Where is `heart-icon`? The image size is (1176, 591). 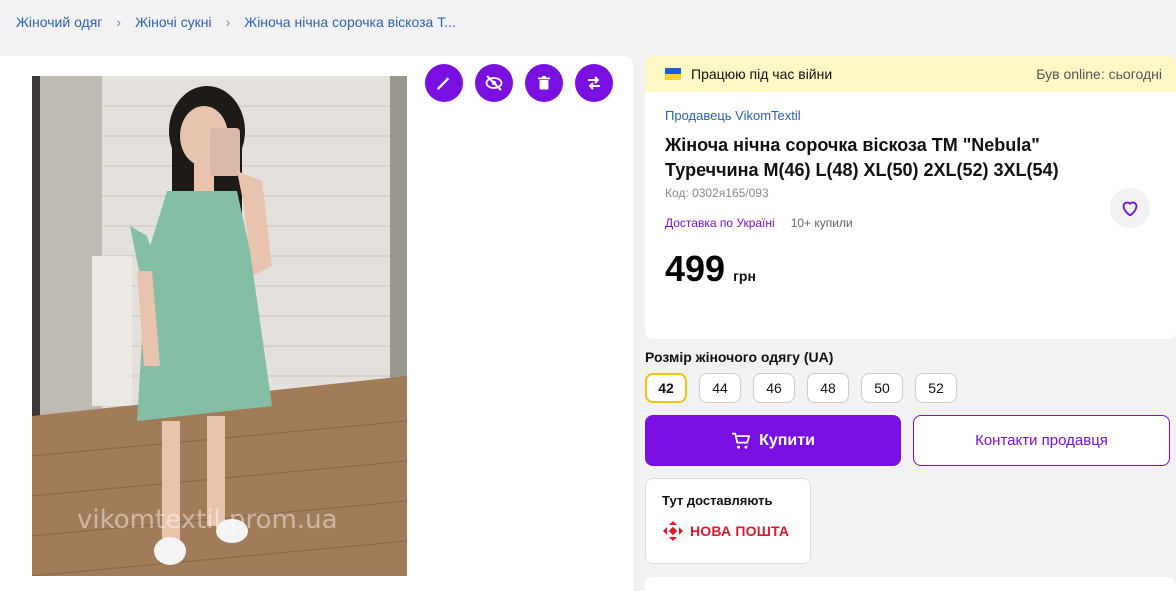
heart-icon is located at coordinates (1130, 209).